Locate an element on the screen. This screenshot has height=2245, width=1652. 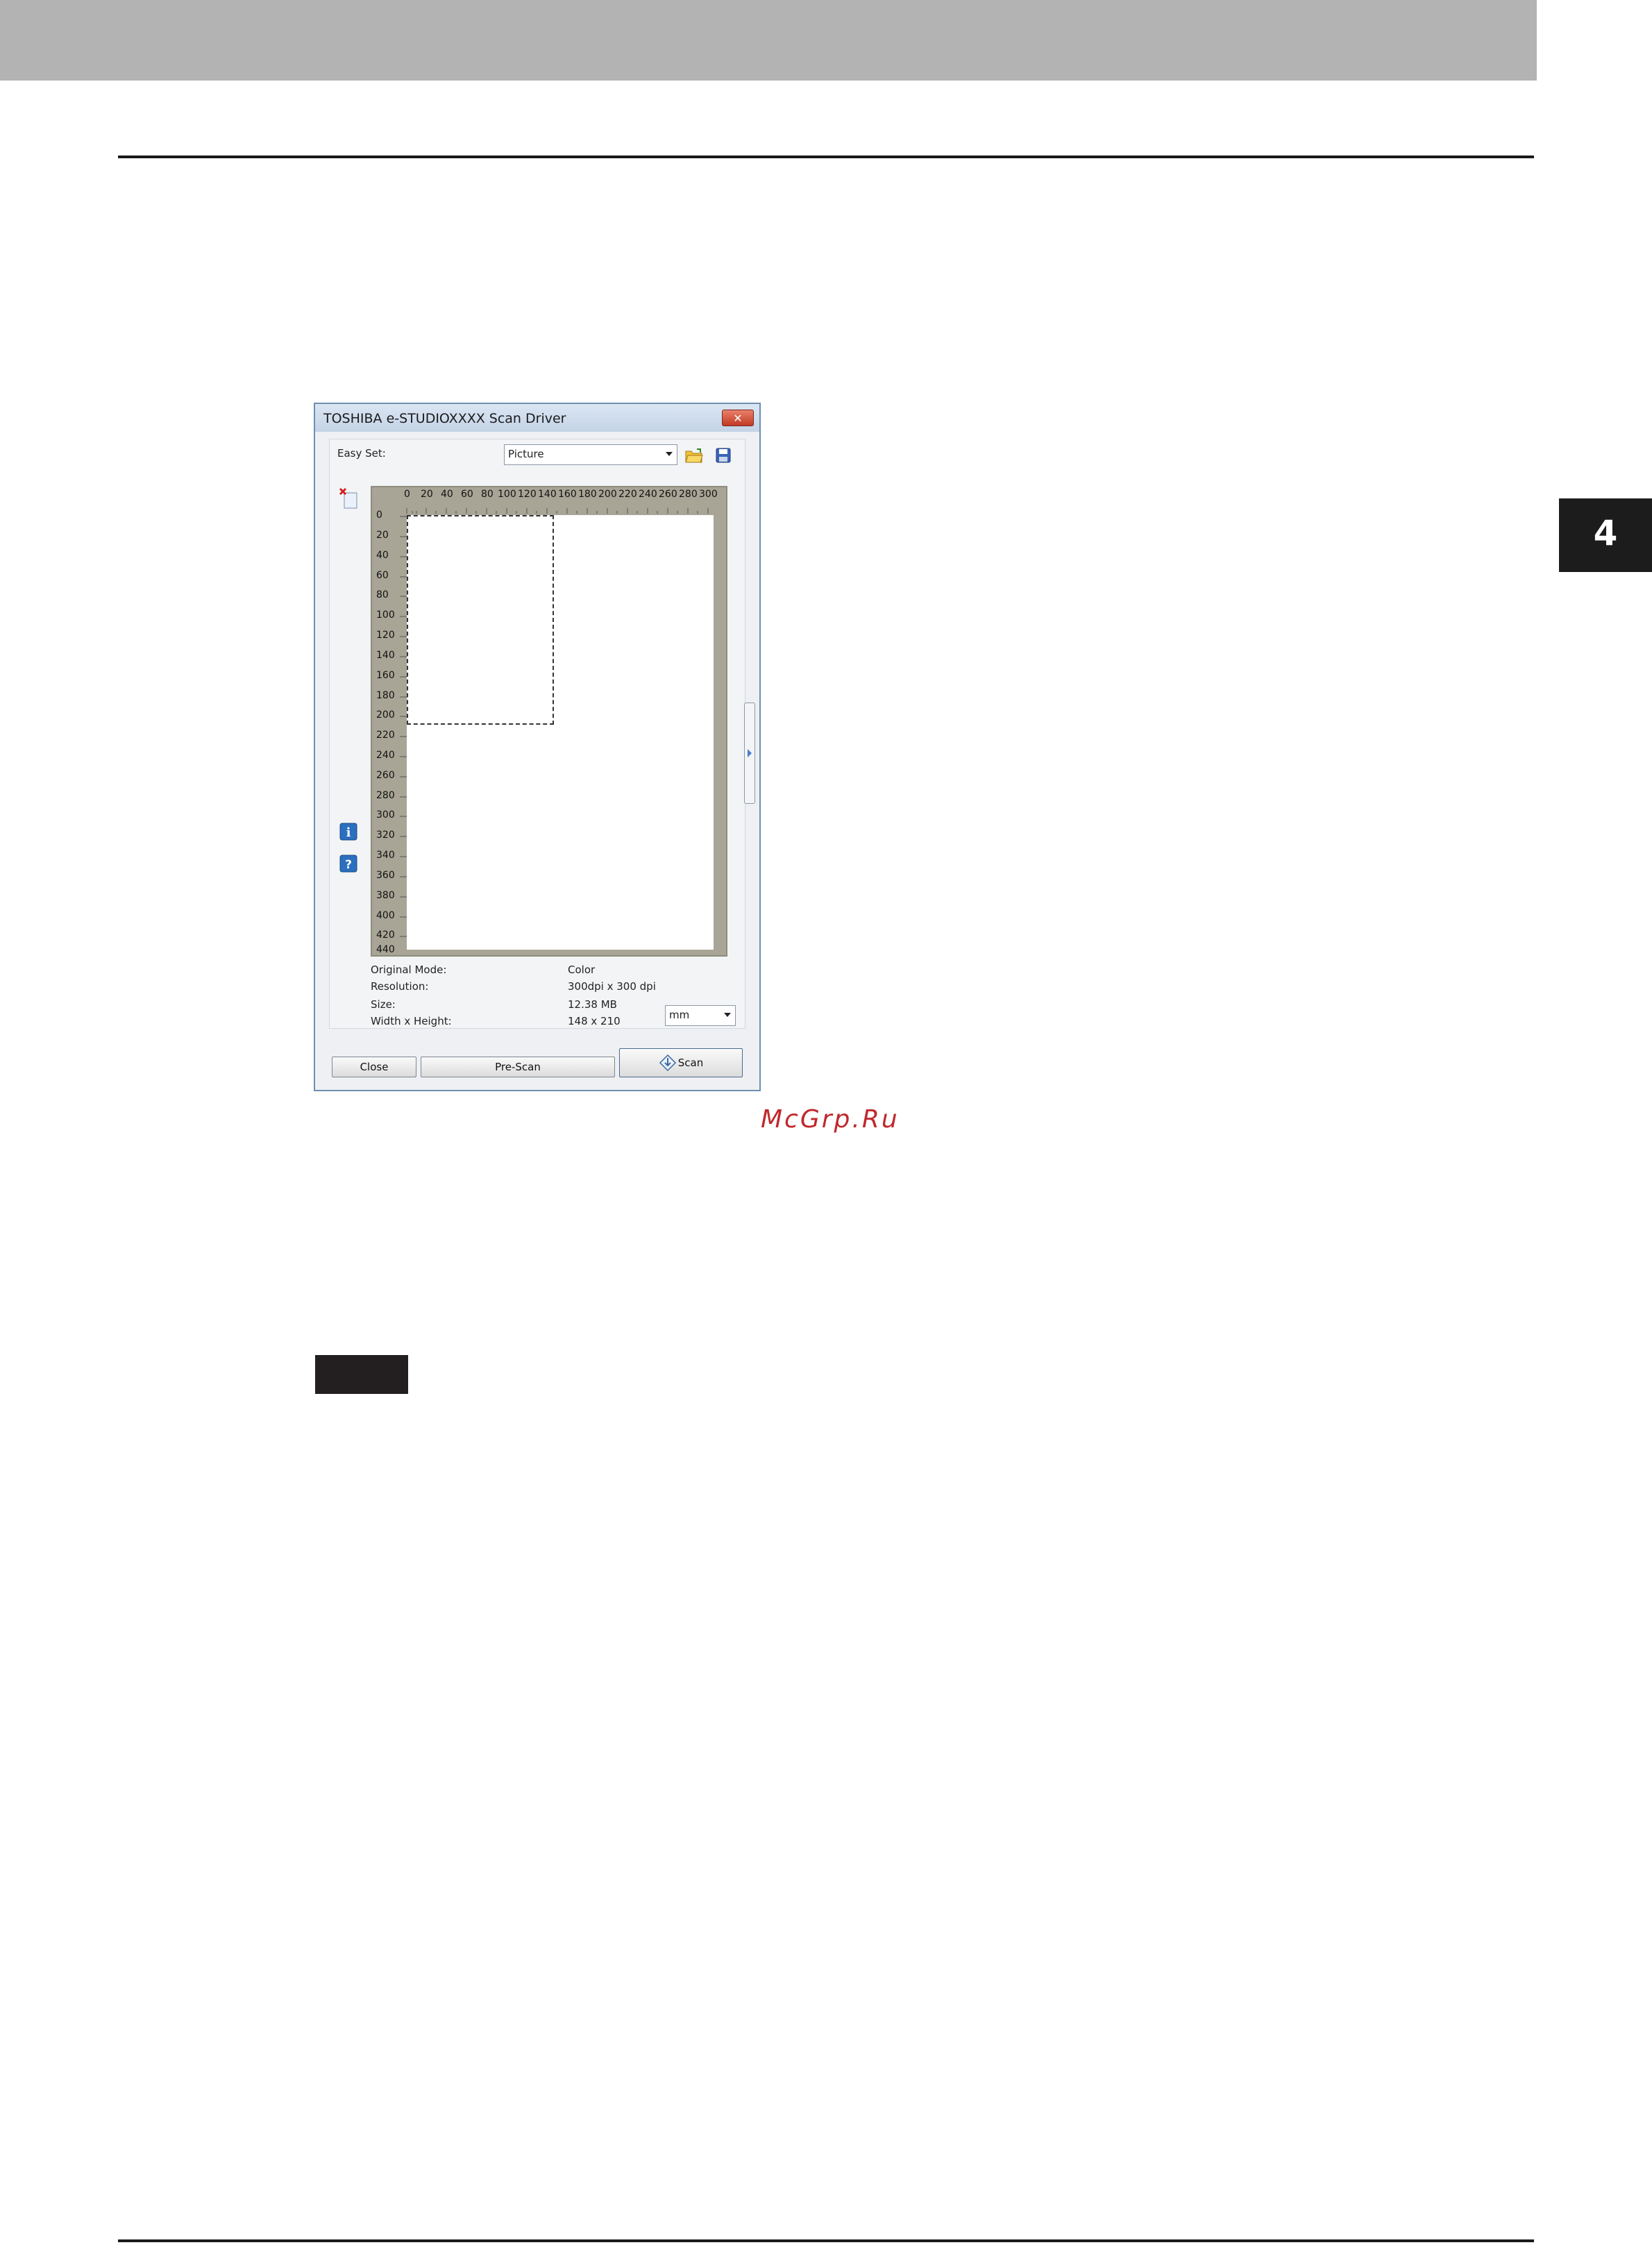
ruler-top-300: 300 is located at coordinates (708, 495).